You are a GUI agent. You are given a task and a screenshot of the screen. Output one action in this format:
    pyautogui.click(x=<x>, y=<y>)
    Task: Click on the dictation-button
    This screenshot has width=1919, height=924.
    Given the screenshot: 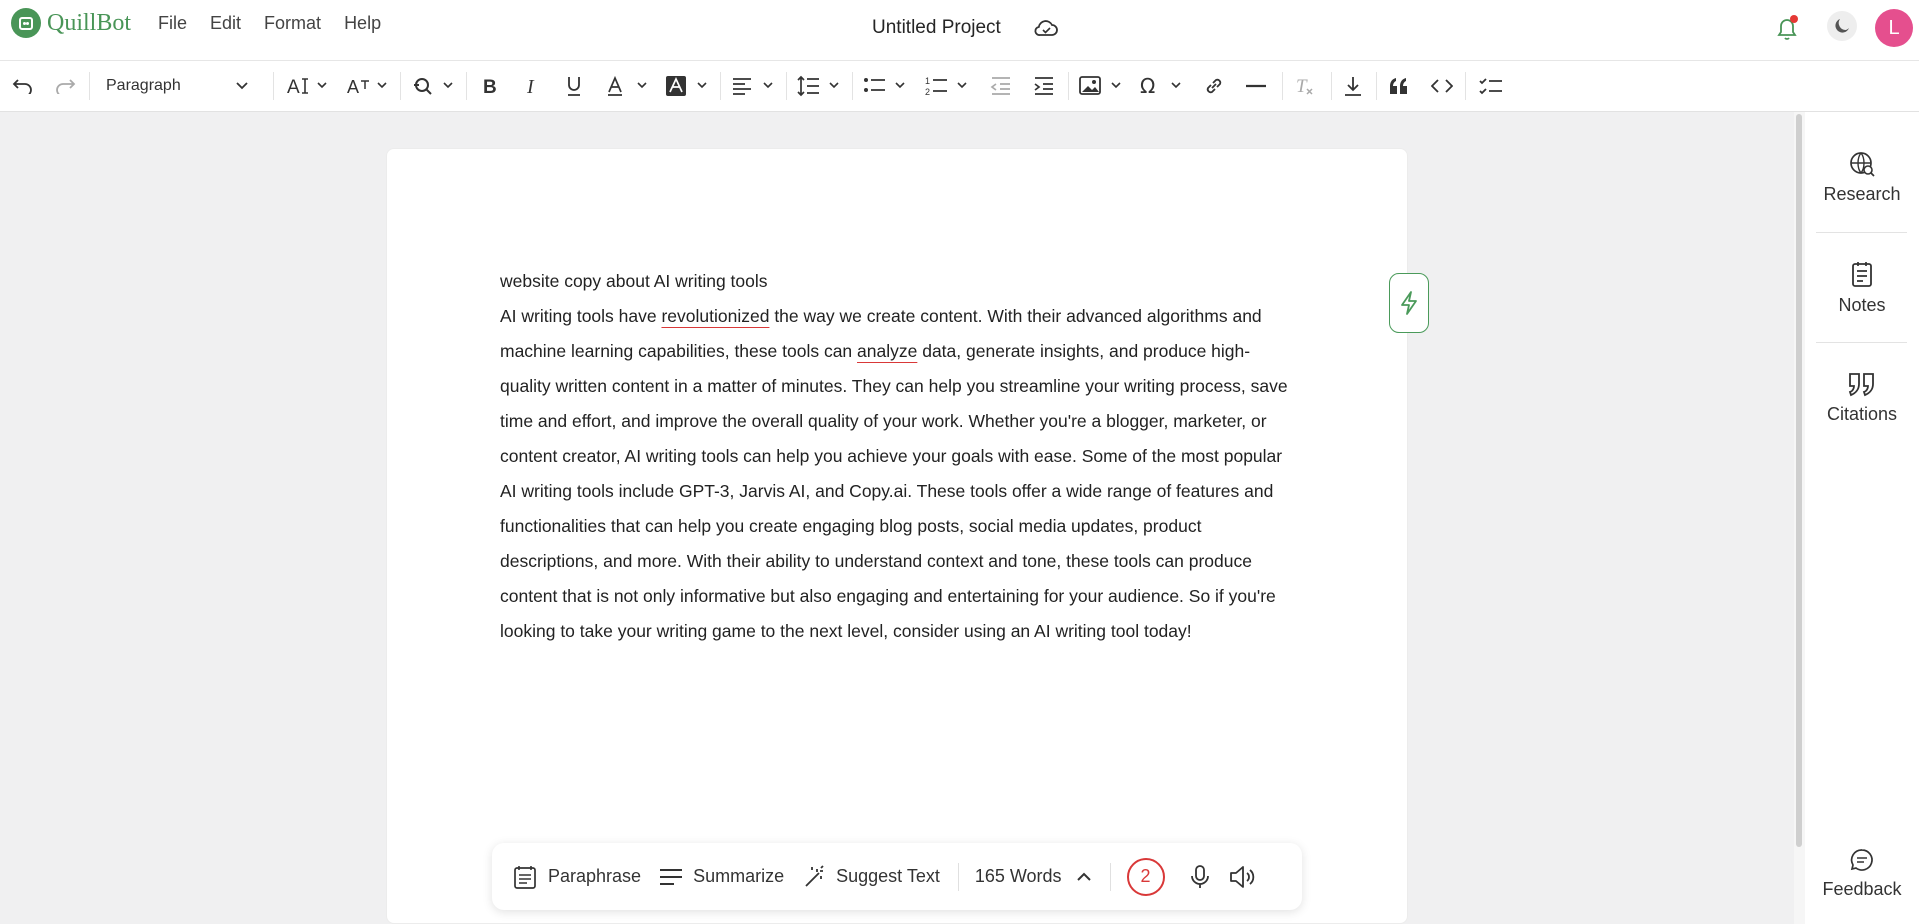 What is the action you would take?
    pyautogui.click(x=1200, y=877)
    